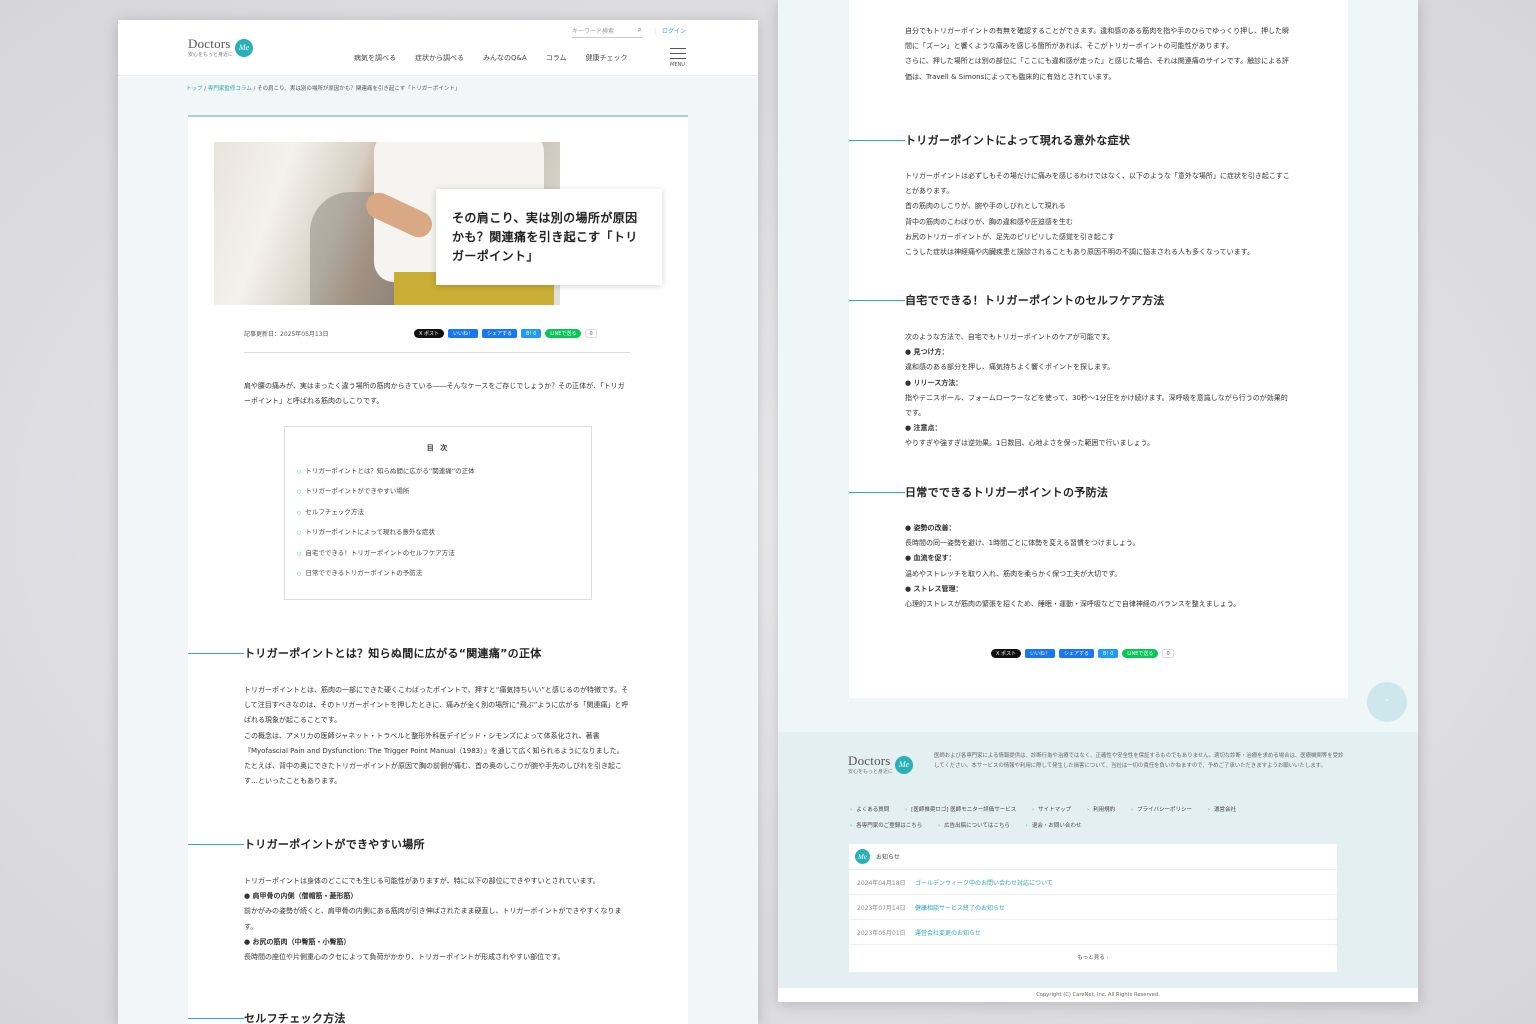  What do you see at coordinates (1010, 337) in the screenshot?
I see `paragraph: 次のような方法で、自宅でもトリガーポイントのケアが可能です。` at bounding box center [1010, 337].